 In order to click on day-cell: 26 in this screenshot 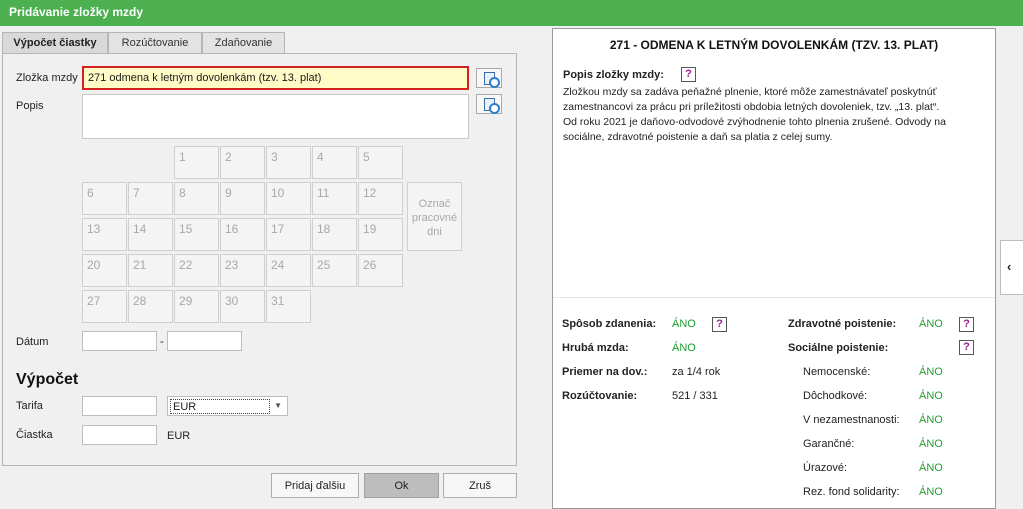, I will do `click(380, 270)`.